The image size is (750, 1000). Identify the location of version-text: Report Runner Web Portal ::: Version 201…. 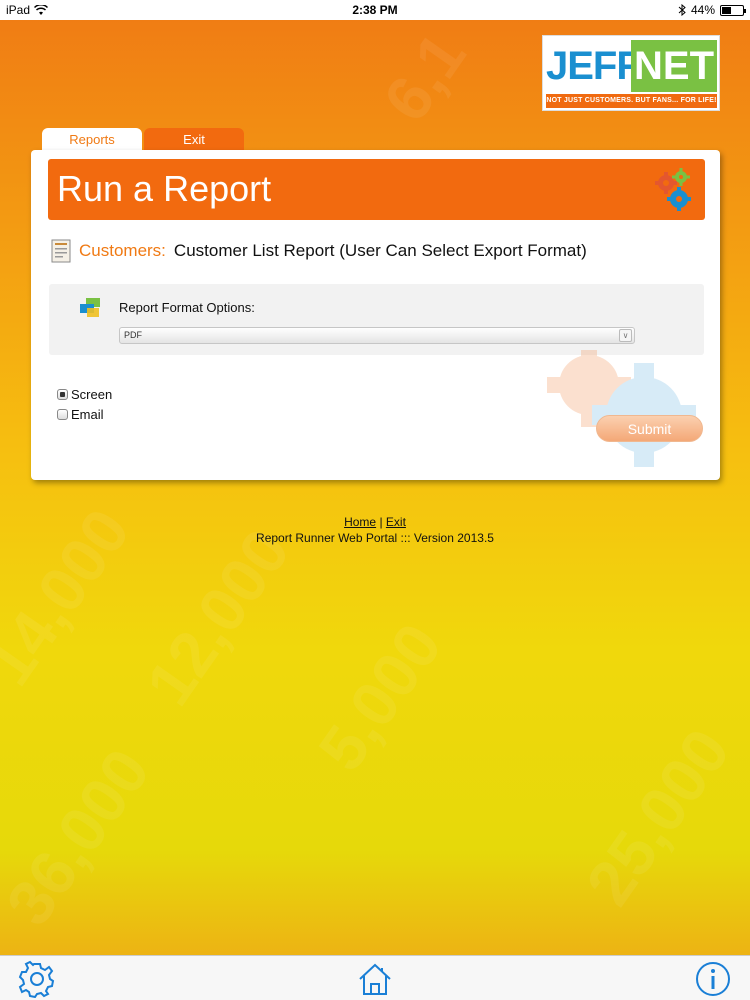
(375, 538).